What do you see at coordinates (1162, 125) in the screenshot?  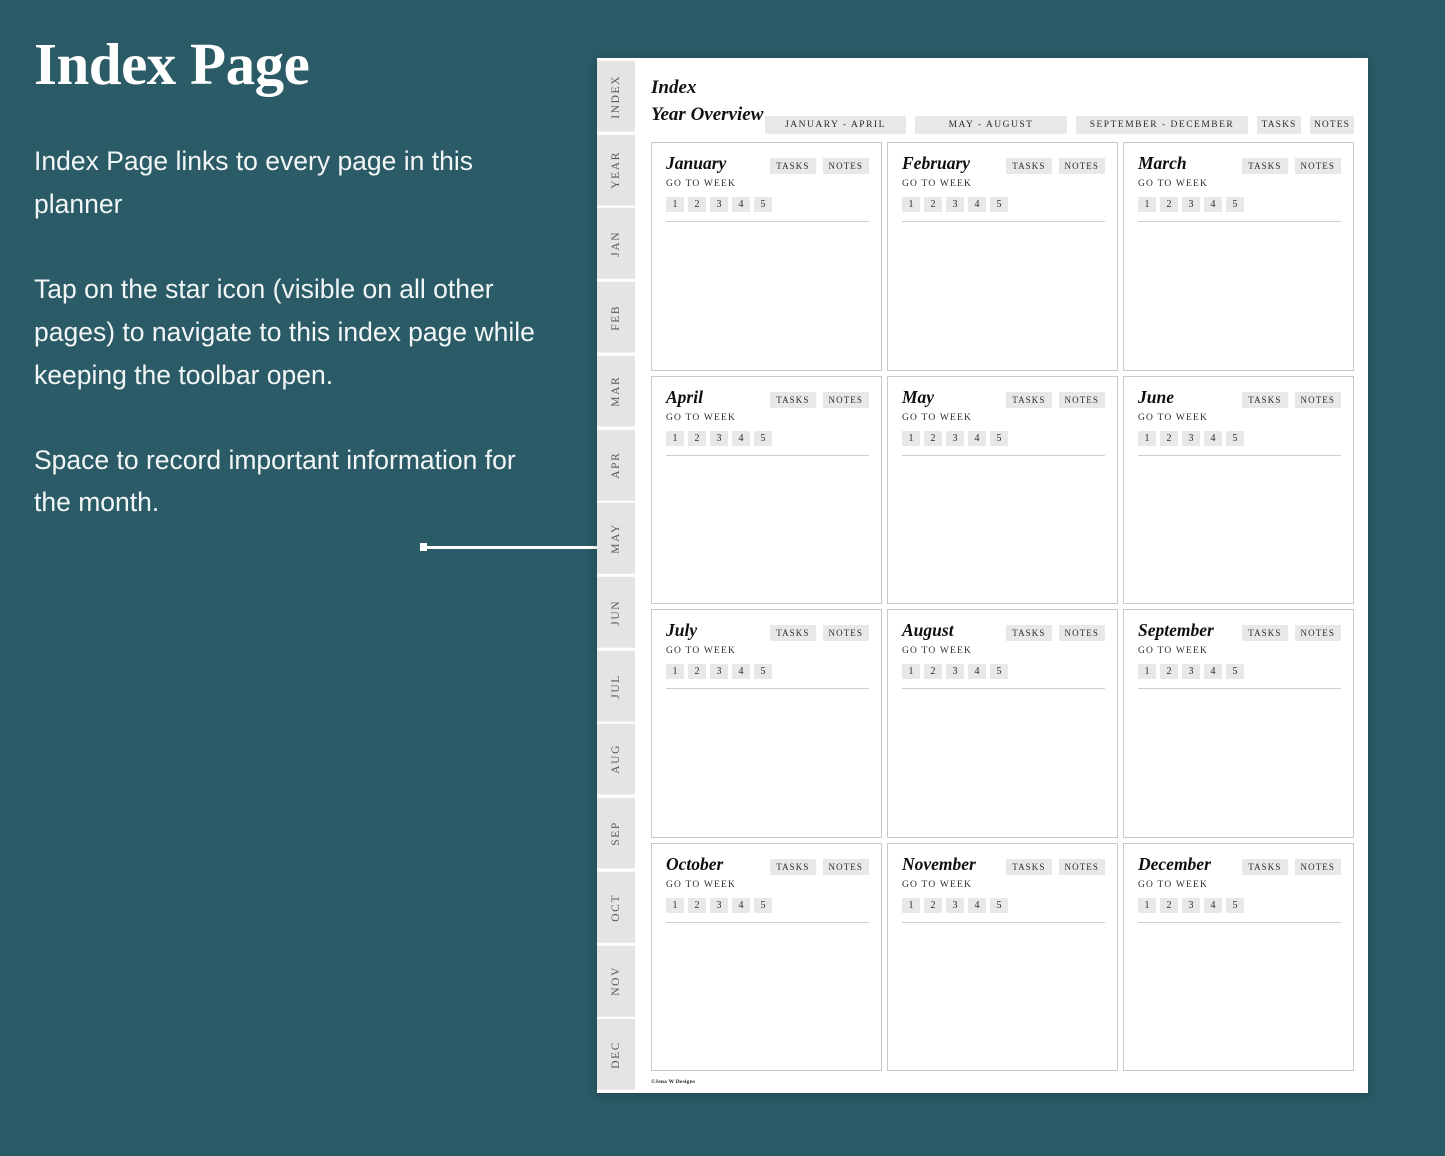 I see `header-tab-september-december: SEPTEMBER - DECEMBER` at bounding box center [1162, 125].